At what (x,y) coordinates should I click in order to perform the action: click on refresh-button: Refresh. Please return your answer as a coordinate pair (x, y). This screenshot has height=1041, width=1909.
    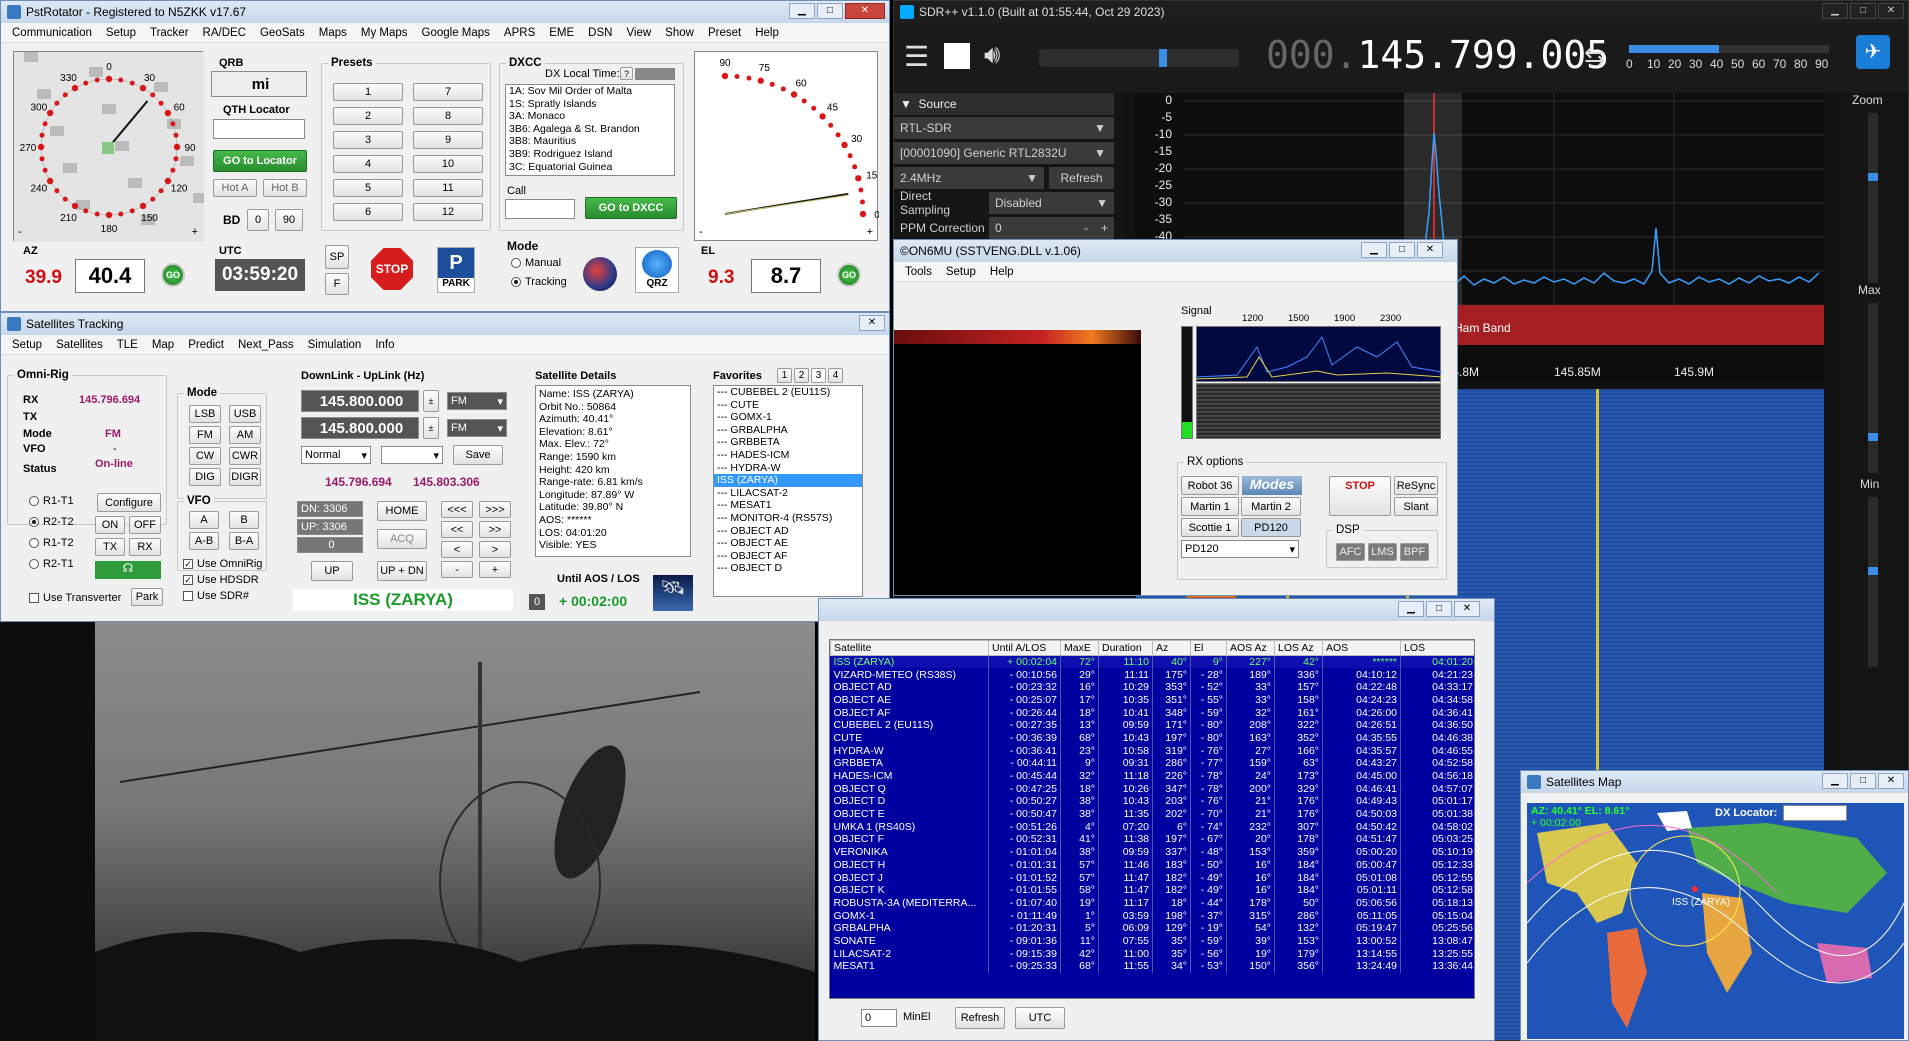
    Looking at the image, I should click on (980, 1018).